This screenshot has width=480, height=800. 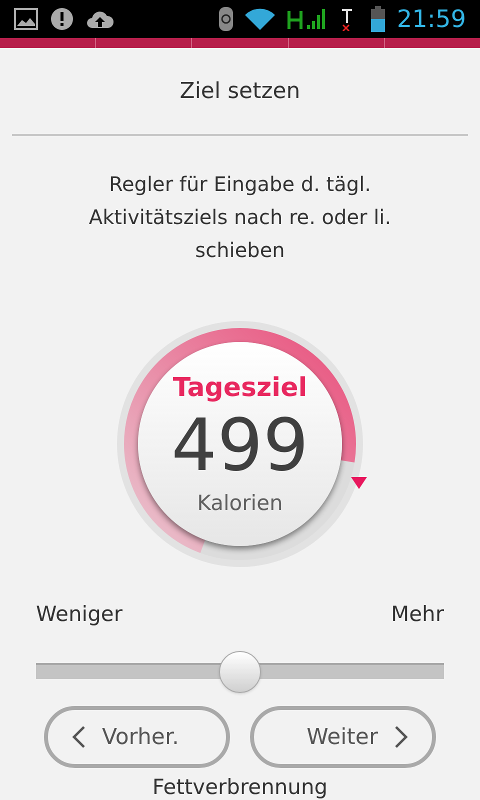 I want to click on chevron-left-icon, so click(x=79, y=737).